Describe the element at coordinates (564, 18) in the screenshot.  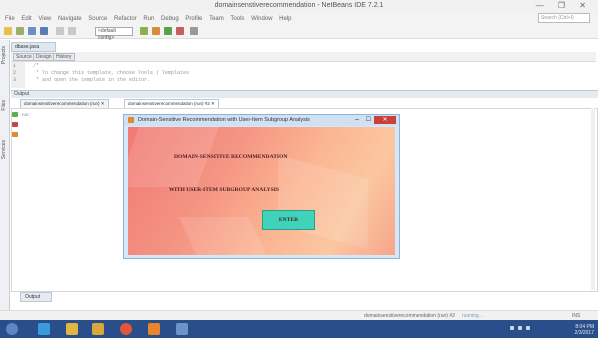
I see `ide-search-input: Search (Ctrl+I)` at that location.